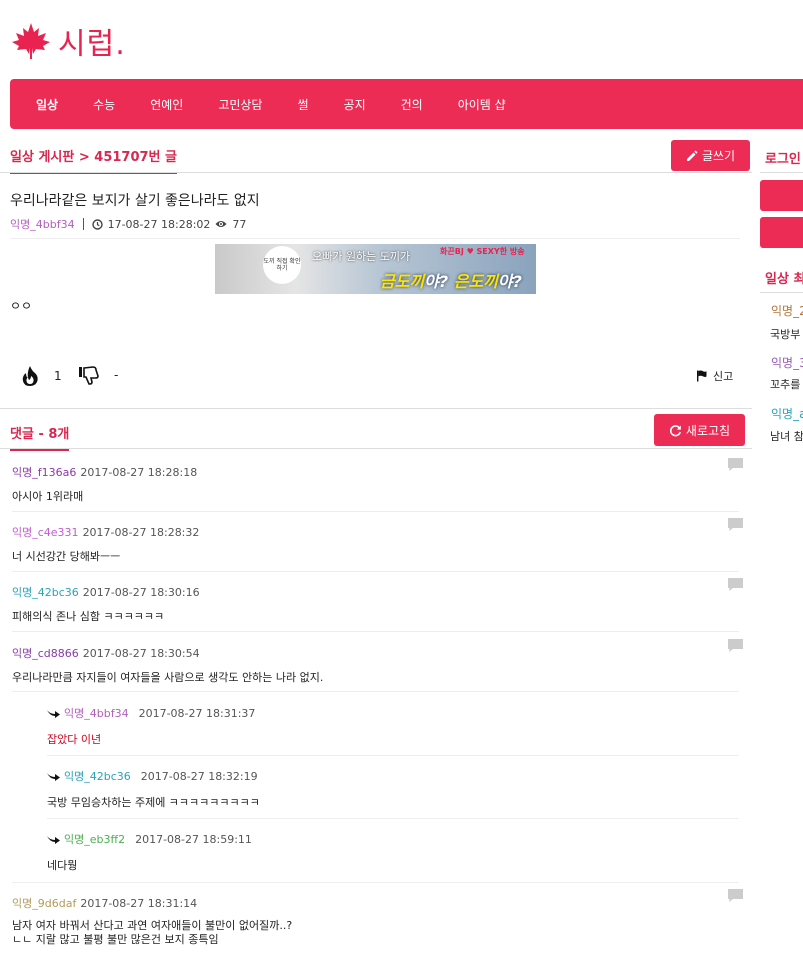 The image size is (803, 960). What do you see at coordinates (785, 384) in the screenshot?
I see `side-item-text: 꼬추를` at bounding box center [785, 384].